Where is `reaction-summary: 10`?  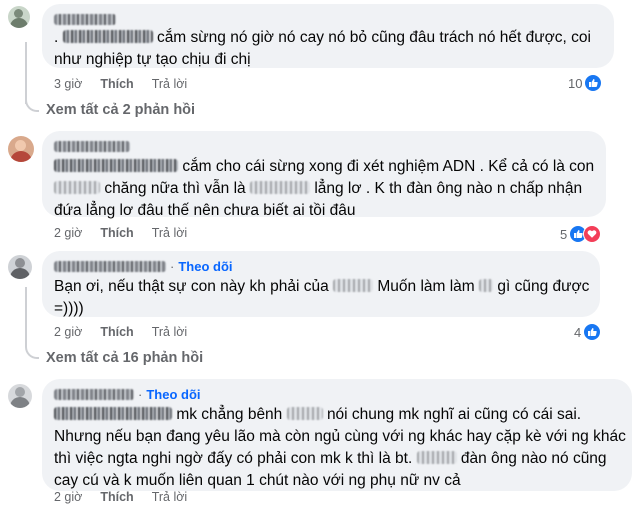
reaction-summary: 10 is located at coordinates (585, 83).